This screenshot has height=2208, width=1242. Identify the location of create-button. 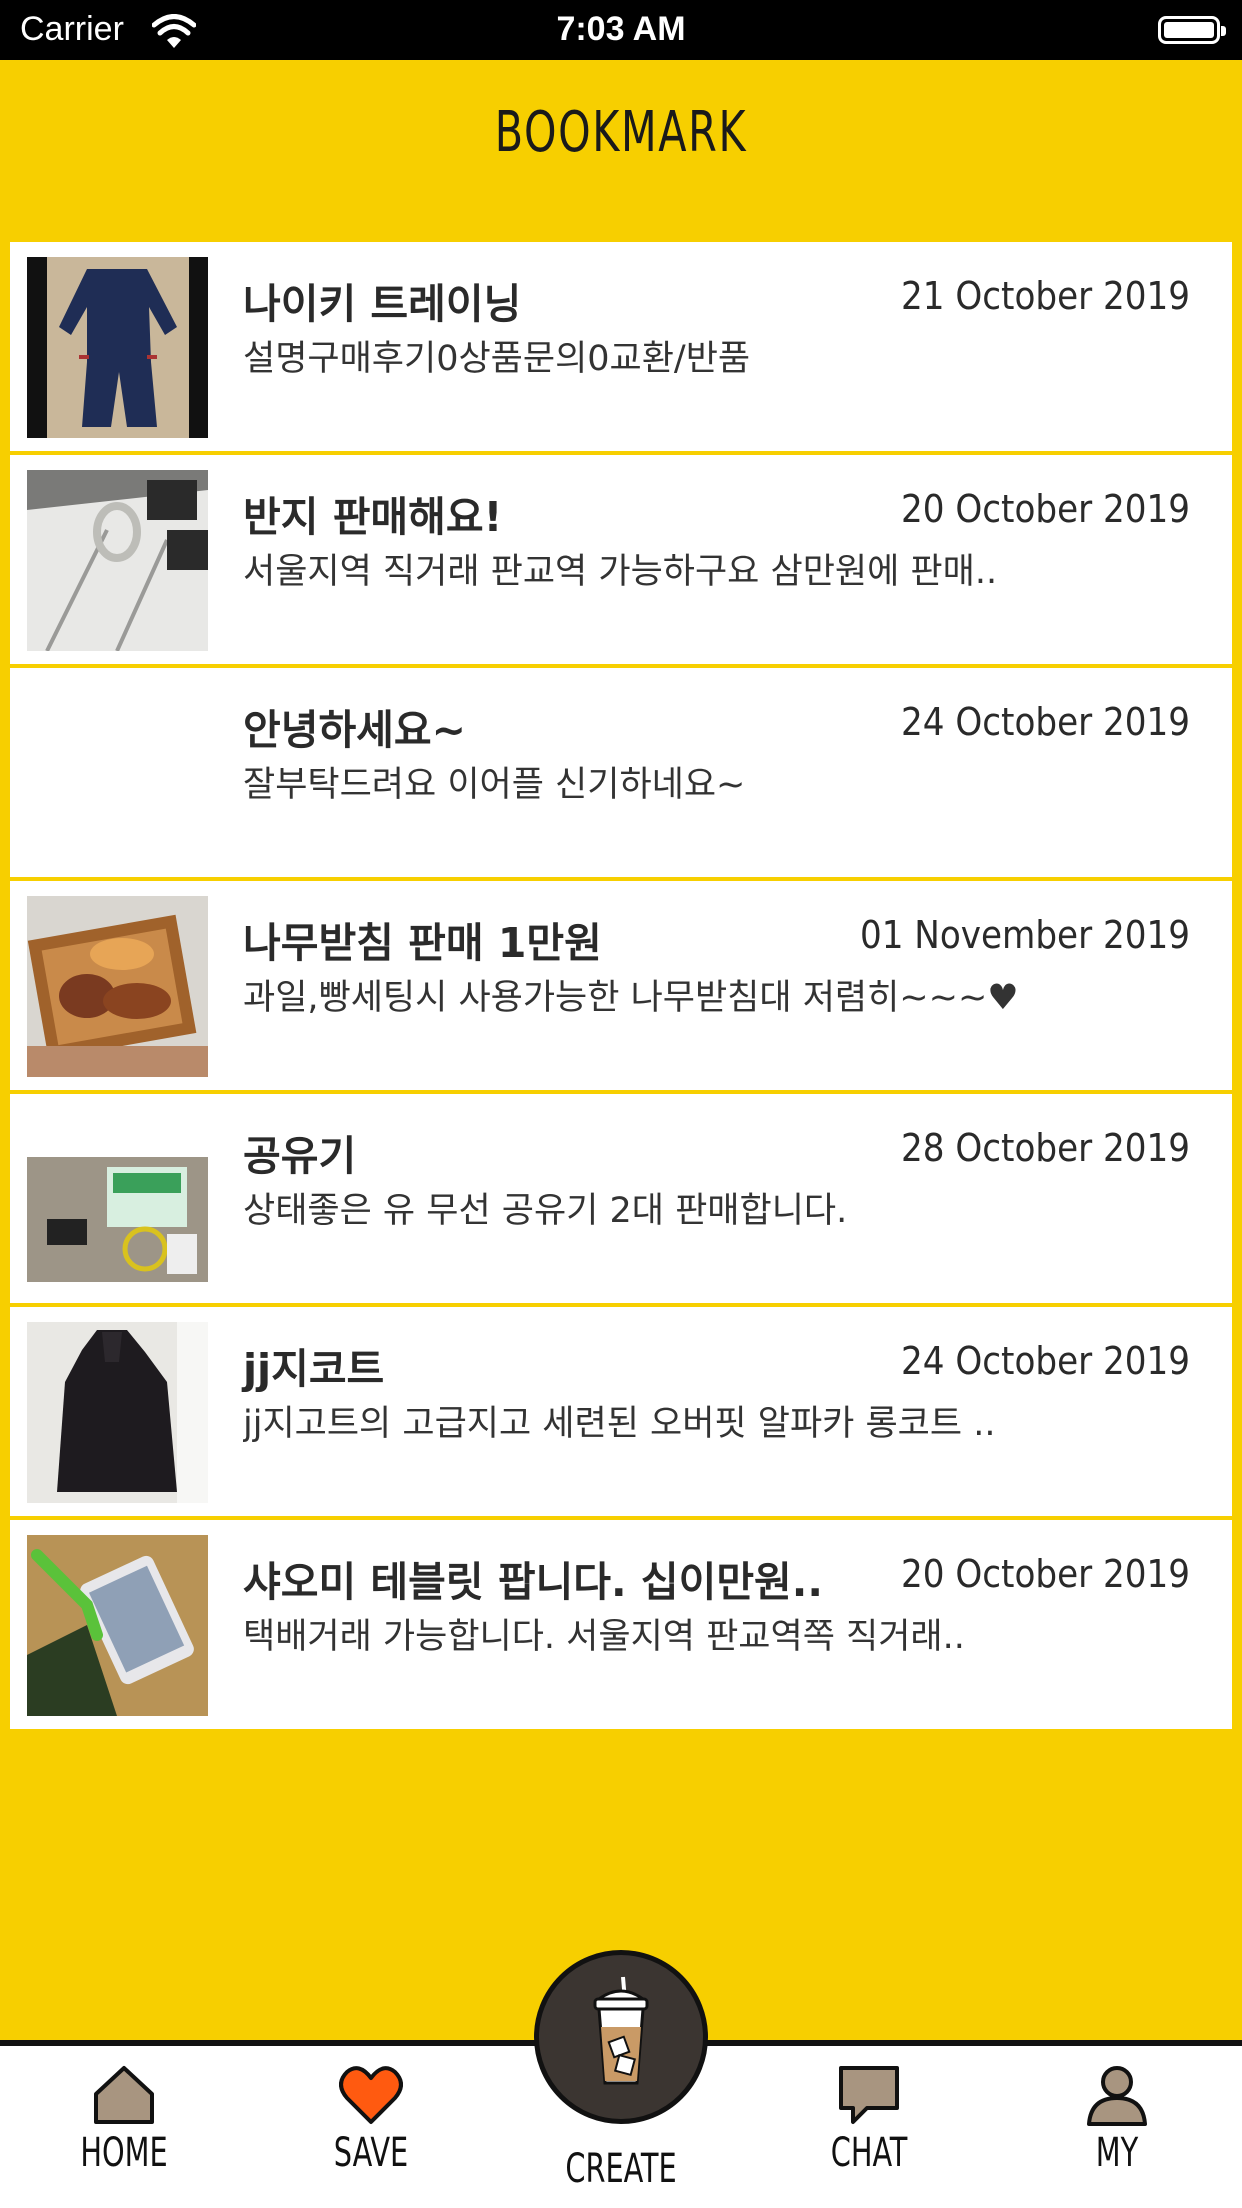
(621, 2037).